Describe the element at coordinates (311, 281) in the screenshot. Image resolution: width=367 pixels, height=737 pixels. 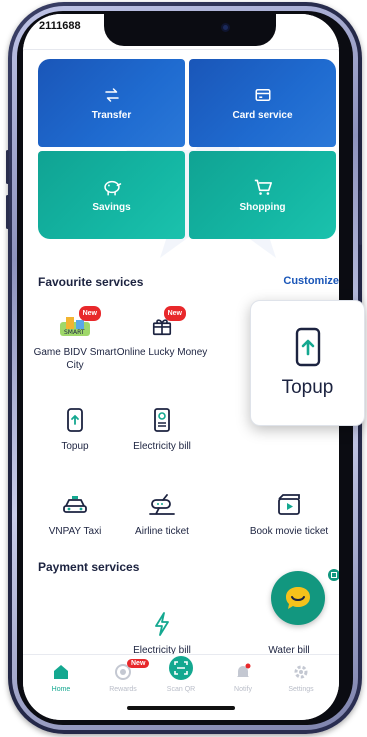
I see `customize-link: Customize` at that location.